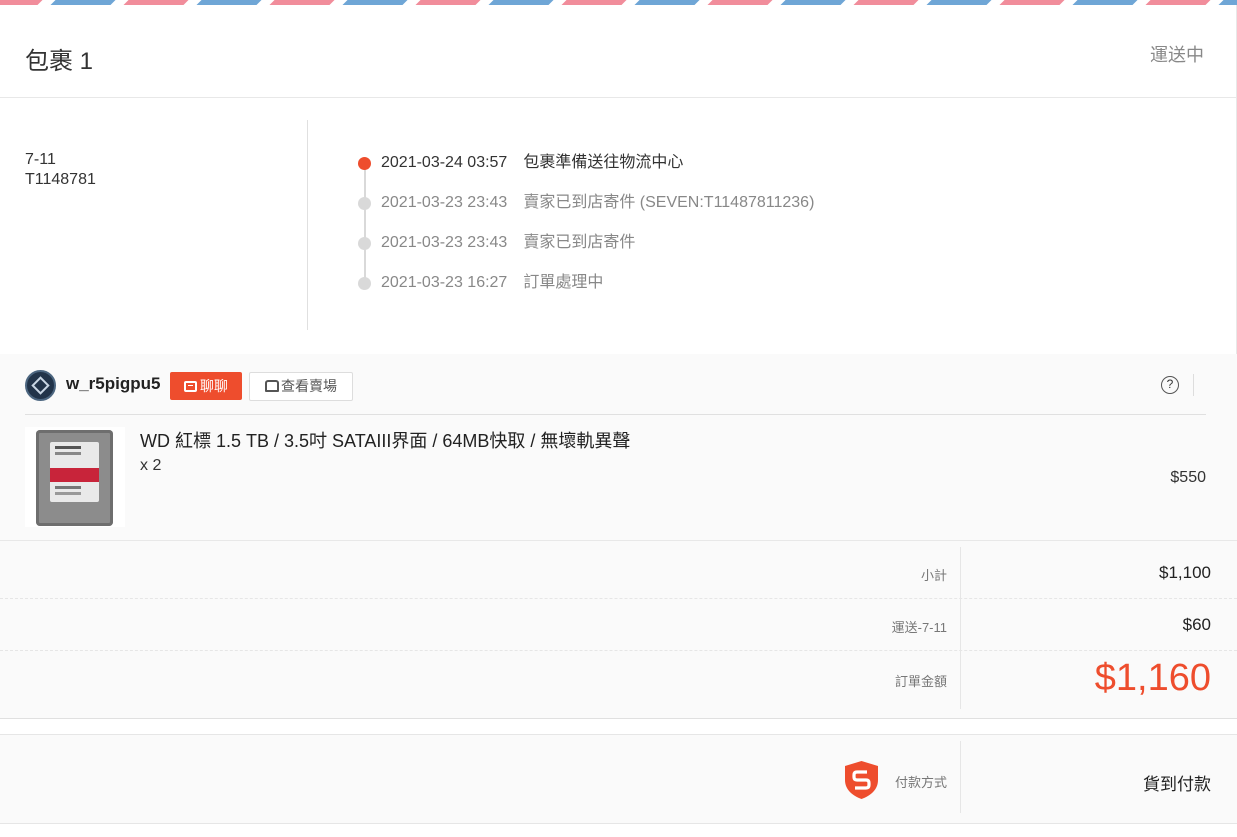  Describe the element at coordinates (59, 61) in the screenshot. I see `package-title: 包裹 1` at that location.